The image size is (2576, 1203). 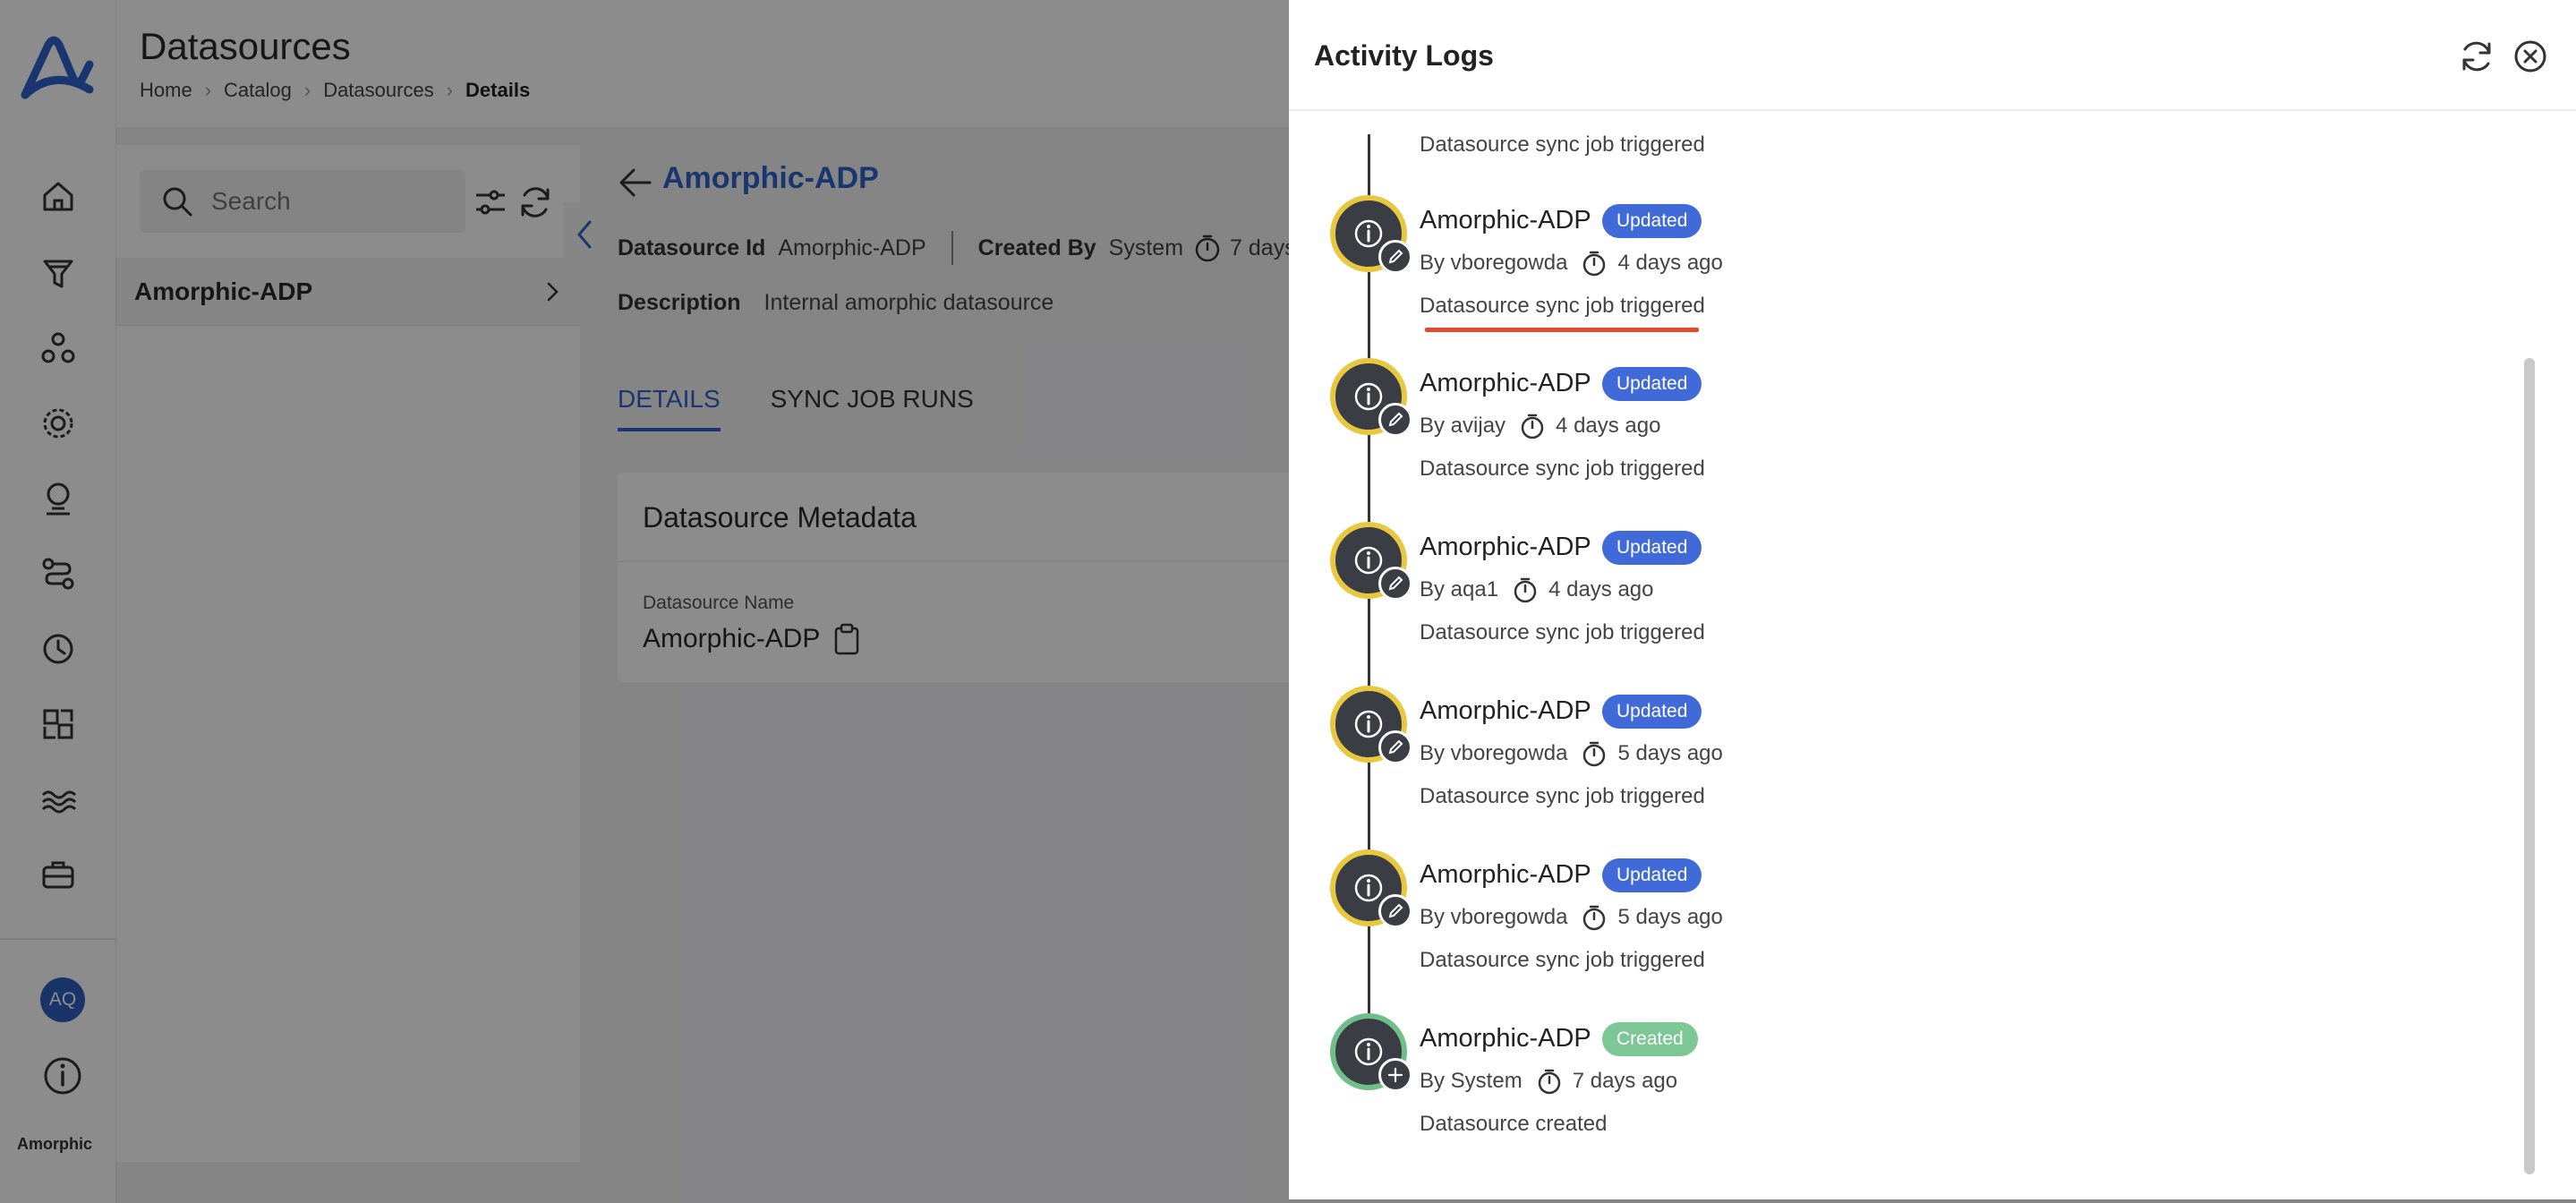 I want to click on log-meta: By vboregowda 4 days ago, so click(x=1571, y=263).